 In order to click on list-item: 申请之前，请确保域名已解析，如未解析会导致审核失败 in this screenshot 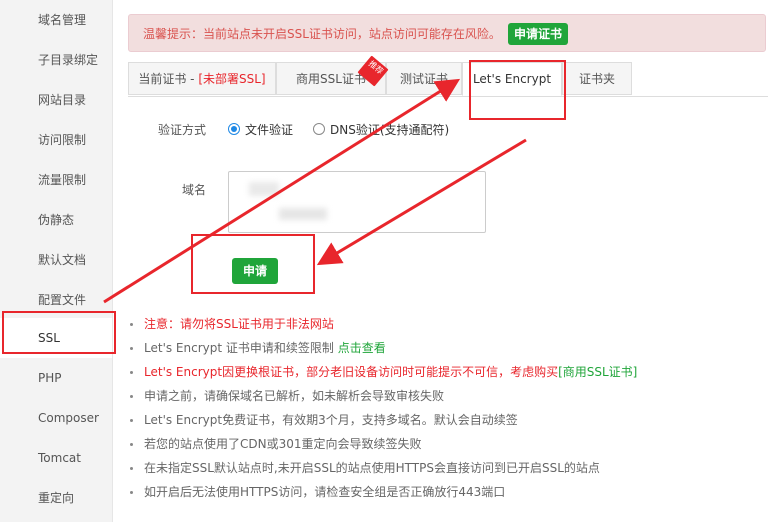, I will do `click(383, 396)`.